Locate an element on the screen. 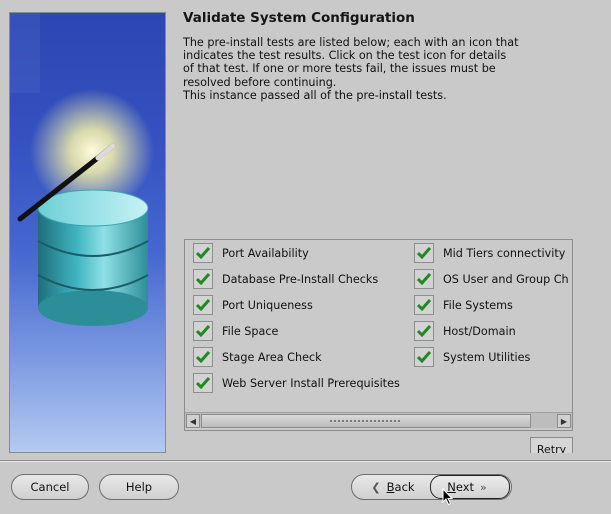  test-label: OS User and Group Ch is located at coordinates (506, 279).